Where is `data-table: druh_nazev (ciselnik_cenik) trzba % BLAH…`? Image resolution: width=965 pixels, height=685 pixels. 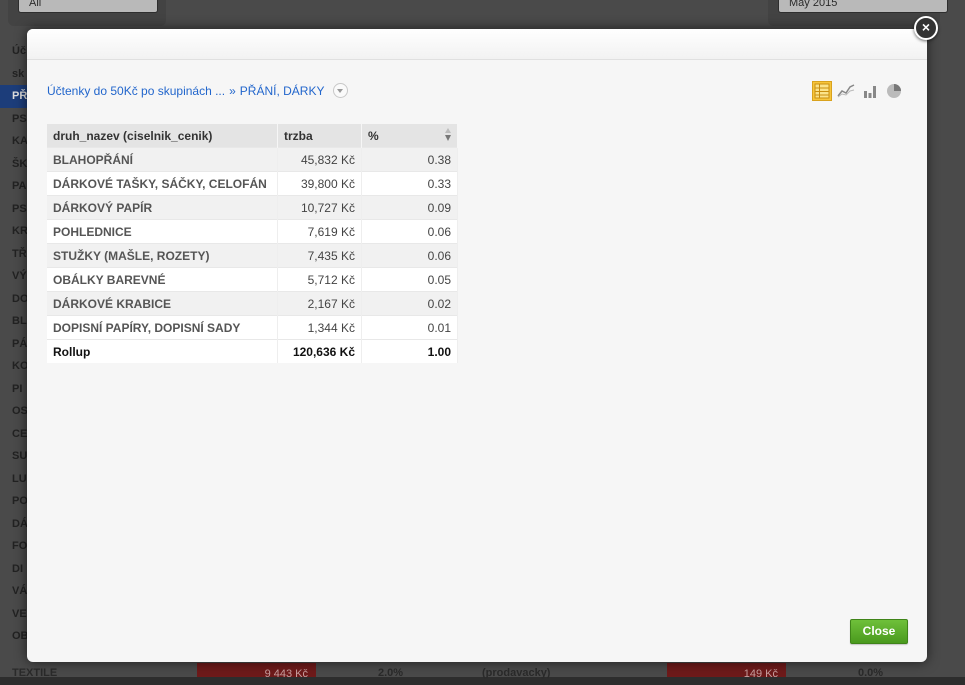
data-table: druh_nazev (ciselnik_cenik) trzba % BLAH… is located at coordinates (252, 243).